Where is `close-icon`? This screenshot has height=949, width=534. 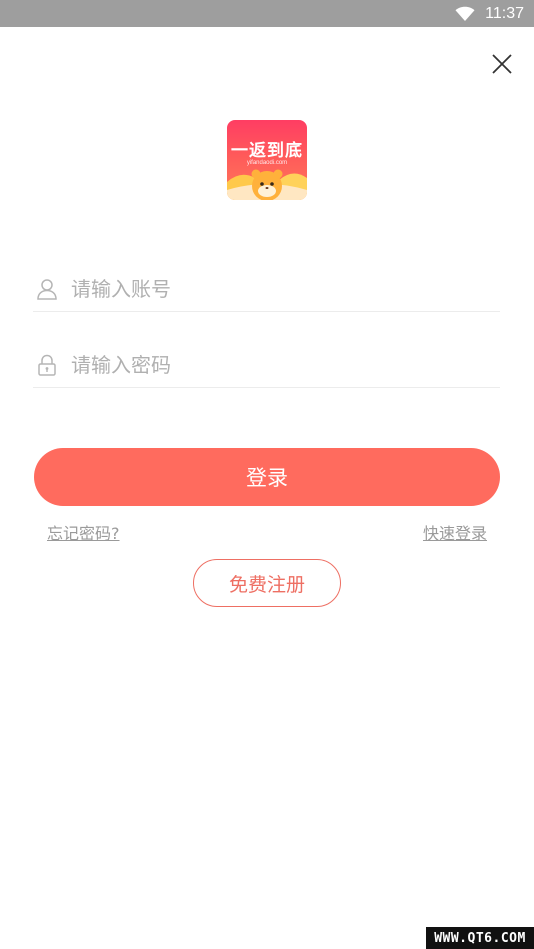 close-icon is located at coordinates (502, 64).